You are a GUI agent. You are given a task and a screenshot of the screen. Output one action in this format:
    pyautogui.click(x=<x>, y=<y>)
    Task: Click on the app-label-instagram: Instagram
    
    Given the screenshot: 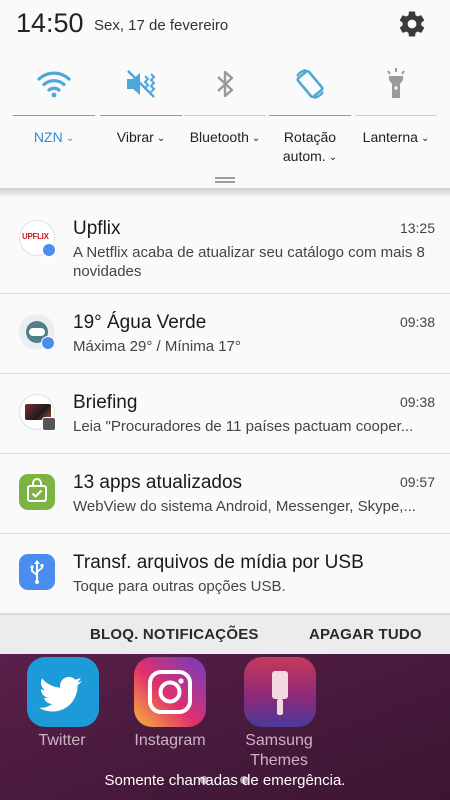 What is the action you would take?
    pyautogui.click(x=170, y=740)
    